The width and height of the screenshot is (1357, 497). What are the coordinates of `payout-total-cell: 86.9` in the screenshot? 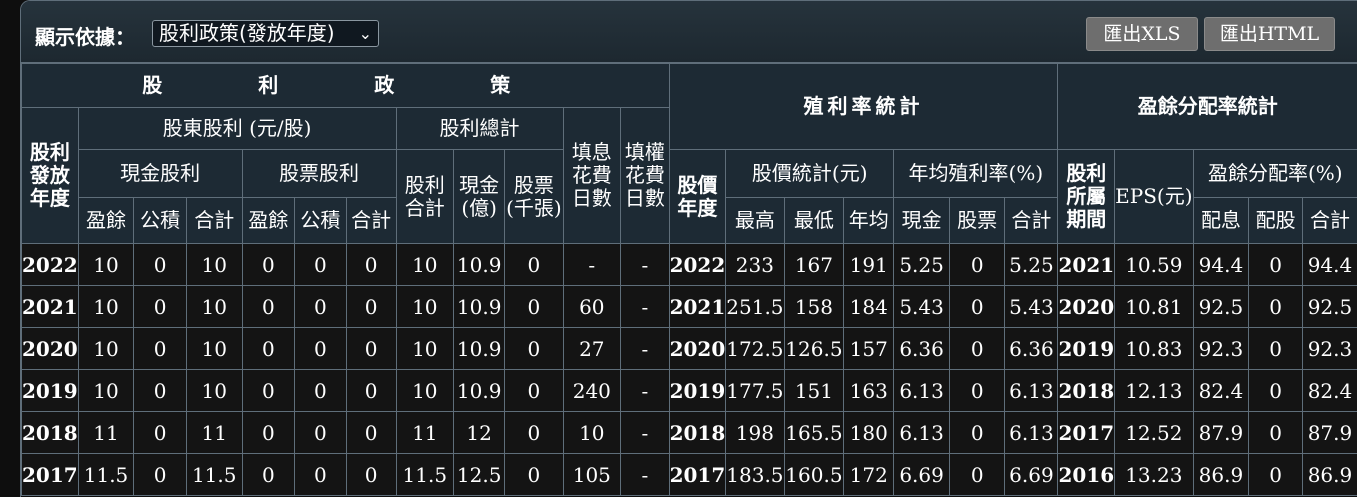 It's located at (1329, 475).